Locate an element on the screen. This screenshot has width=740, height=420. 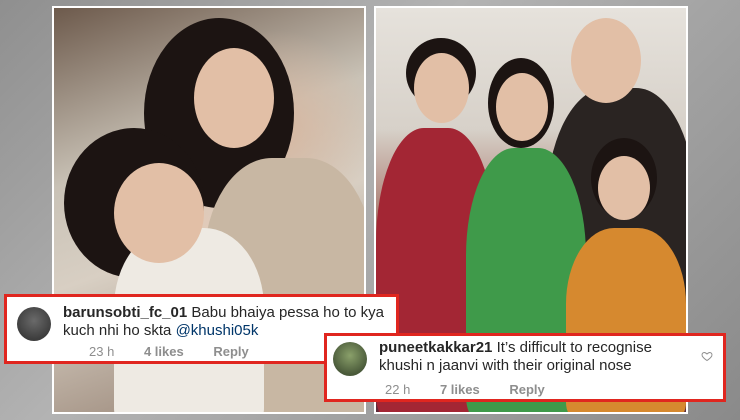
comment-username: barunsobti_fc_01 is located at coordinates (125, 312).